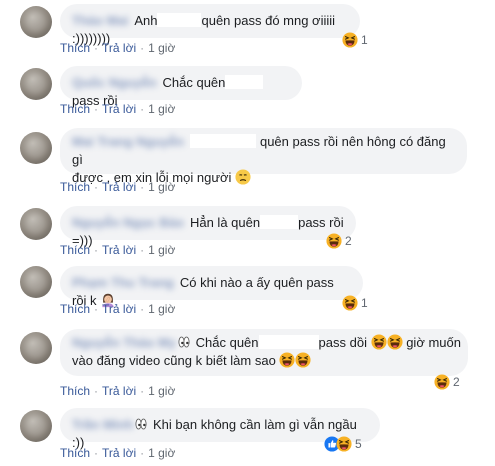 This screenshot has width=495, height=466. I want to click on comment-text: vào đăng video cũng k biết làm sao, so click(174, 360).